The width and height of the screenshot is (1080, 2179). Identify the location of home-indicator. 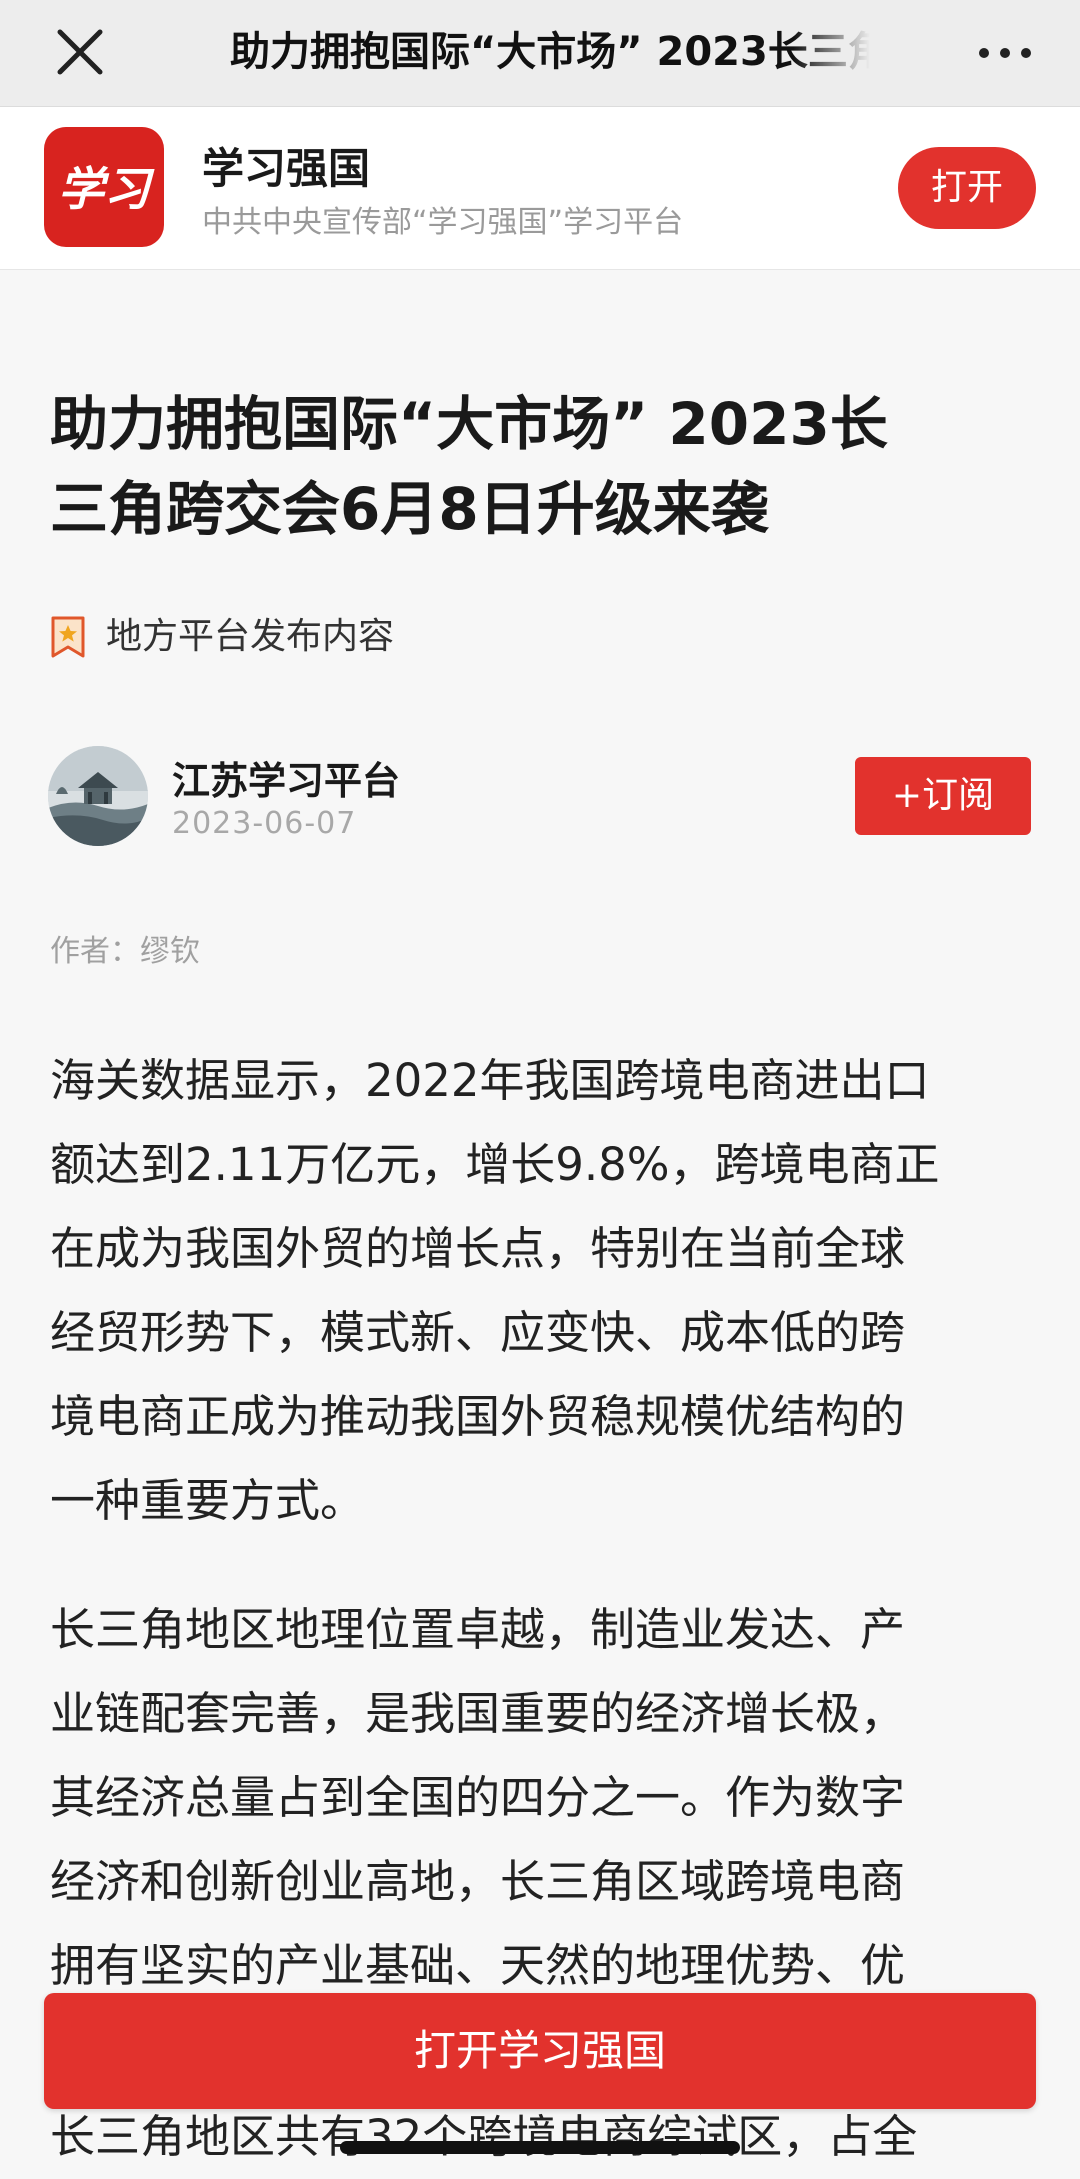
(540, 2147).